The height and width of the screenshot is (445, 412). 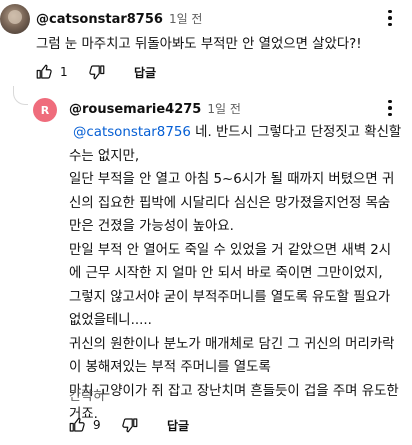 What do you see at coordinates (15, 19) in the screenshot?
I see `avatar` at bounding box center [15, 19].